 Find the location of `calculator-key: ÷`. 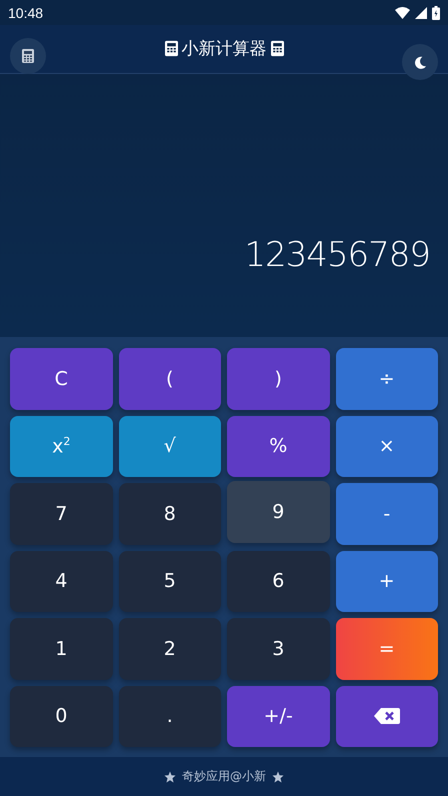

calculator-key: ÷ is located at coordinates (387, 379).